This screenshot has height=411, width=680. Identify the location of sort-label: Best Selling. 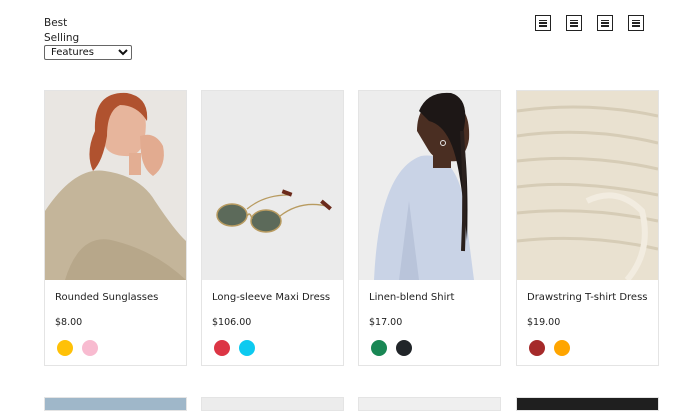
(62, 30).